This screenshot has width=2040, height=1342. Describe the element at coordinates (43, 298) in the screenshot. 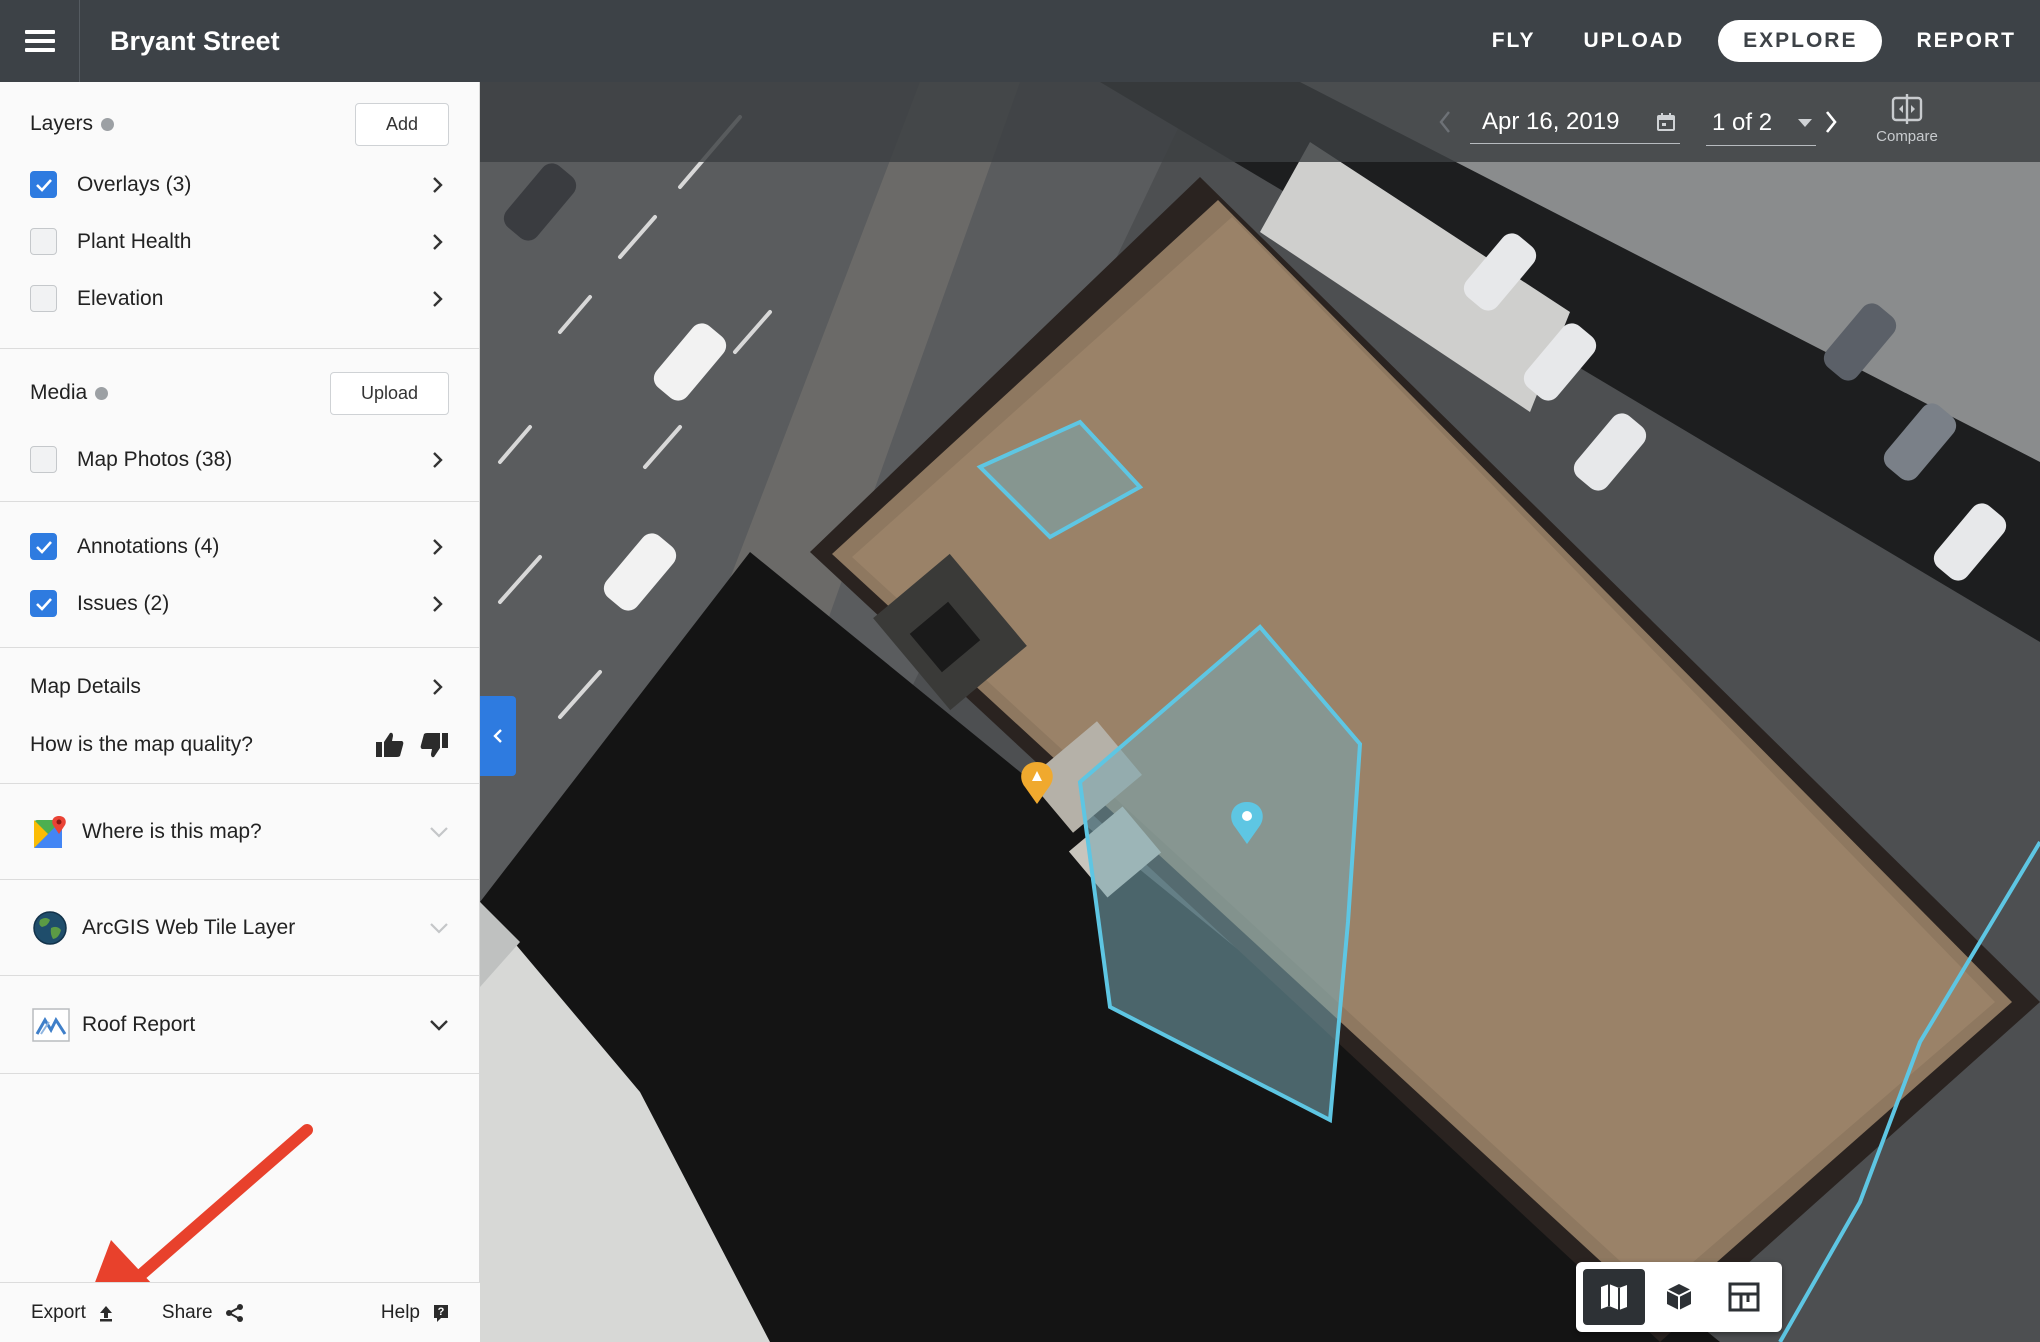

I see `elevation-checkbox` at that location.